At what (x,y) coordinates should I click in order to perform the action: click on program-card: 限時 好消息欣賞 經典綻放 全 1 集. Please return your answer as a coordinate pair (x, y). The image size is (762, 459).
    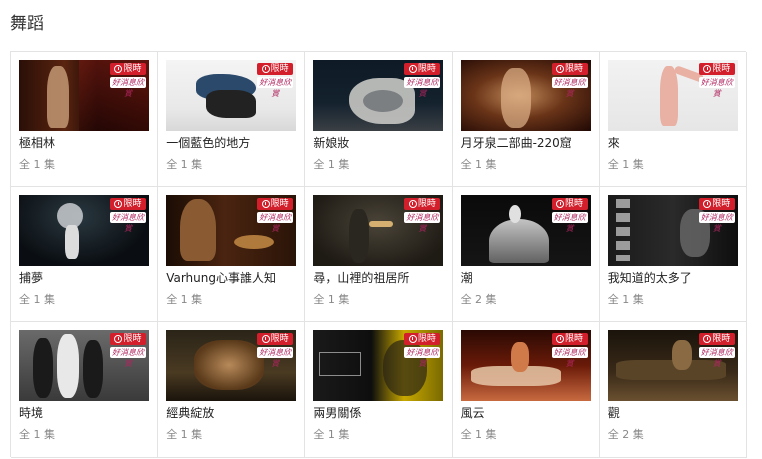
    Looking at the image, I should click on (232, 390).